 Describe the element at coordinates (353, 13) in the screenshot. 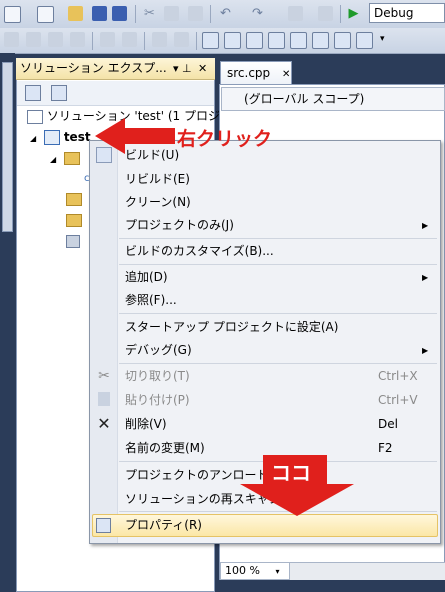

I see `play-icon: ▶` at that location.